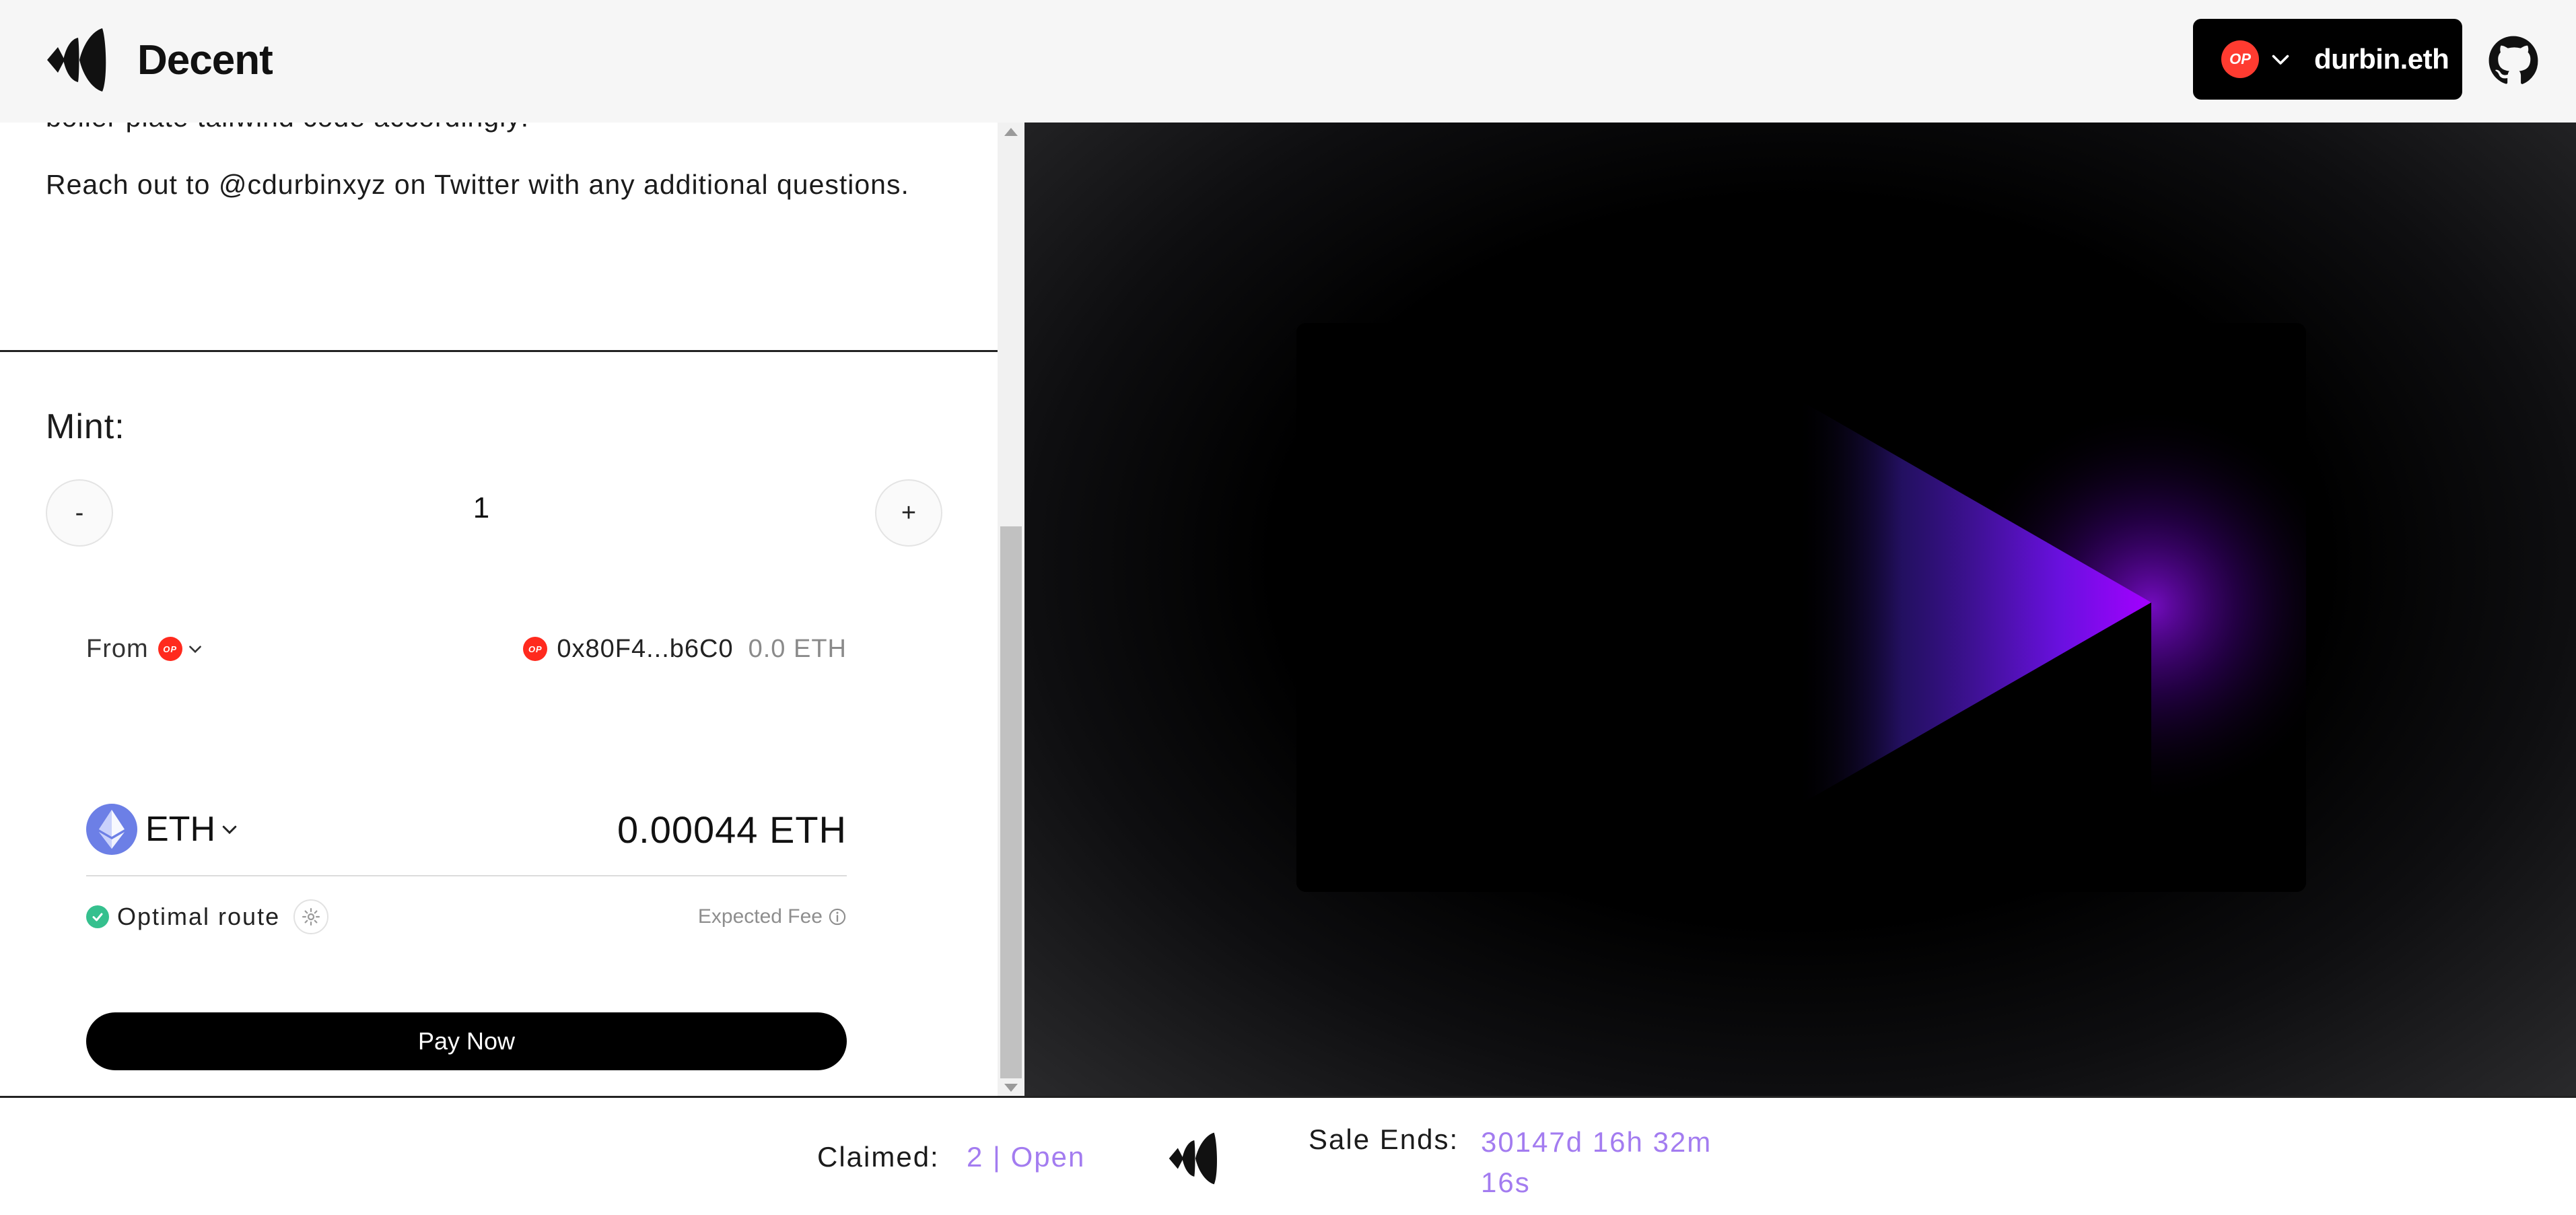 This screenshot has height=1215, width=2576. What do you see at coordinates (2513, 61) in the screenshot?
I see `github-icon` at bounding box center [2513, 61].